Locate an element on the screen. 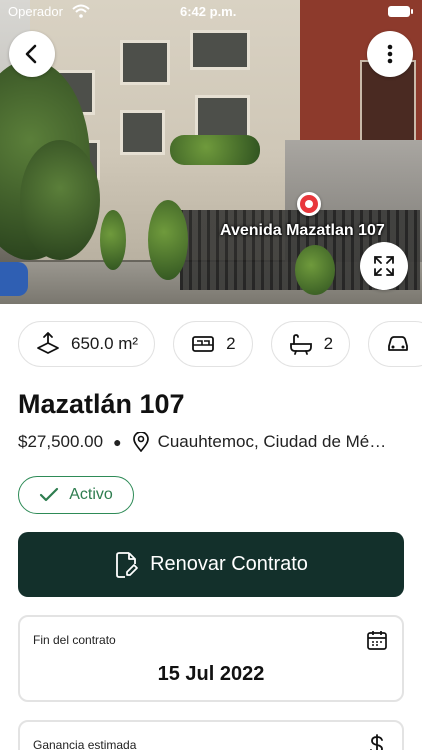 This screenshot has height=750, width=422. status-bar: Operador 6:42 p.m. is located at coordinates (211, 12).